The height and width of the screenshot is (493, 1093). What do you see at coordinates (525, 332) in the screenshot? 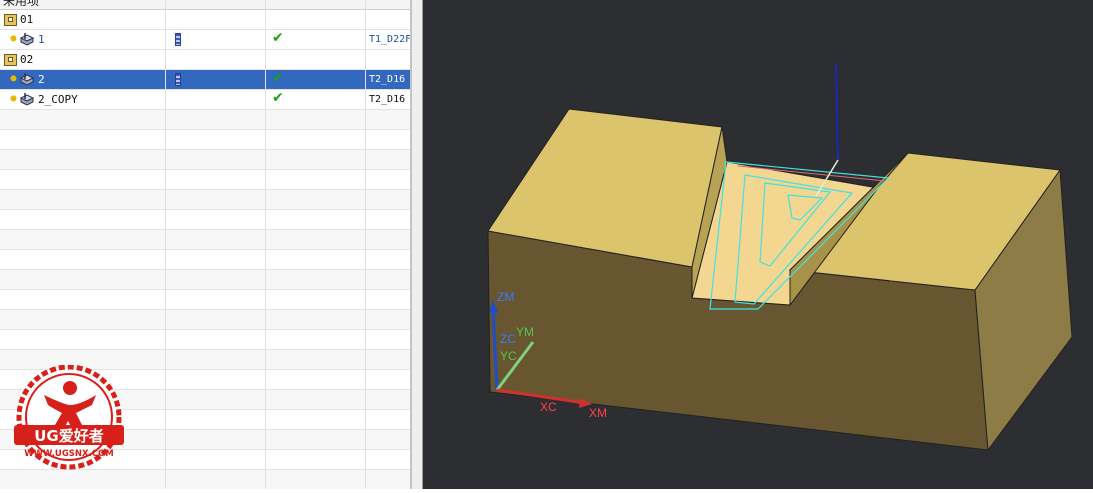
I see `ym-axis-label: YM` at bounding box center [525, 332].